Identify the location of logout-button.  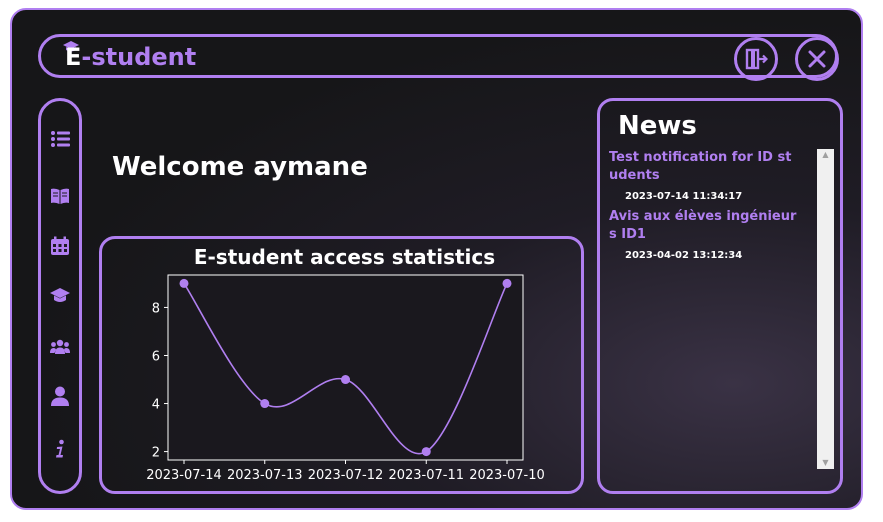
(756, 59).